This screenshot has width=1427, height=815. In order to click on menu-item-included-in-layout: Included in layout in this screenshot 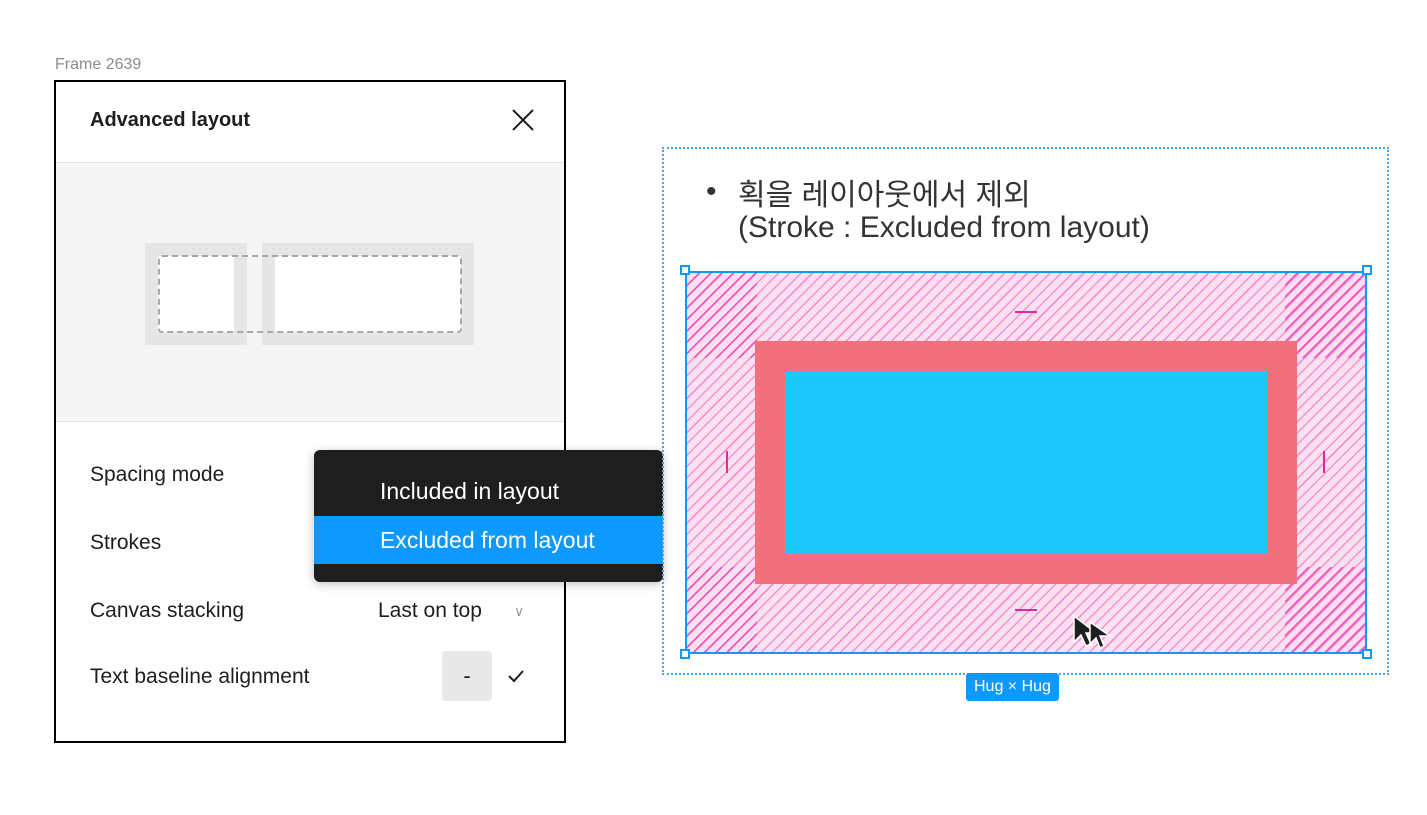, I will do `click(488, 491)`.